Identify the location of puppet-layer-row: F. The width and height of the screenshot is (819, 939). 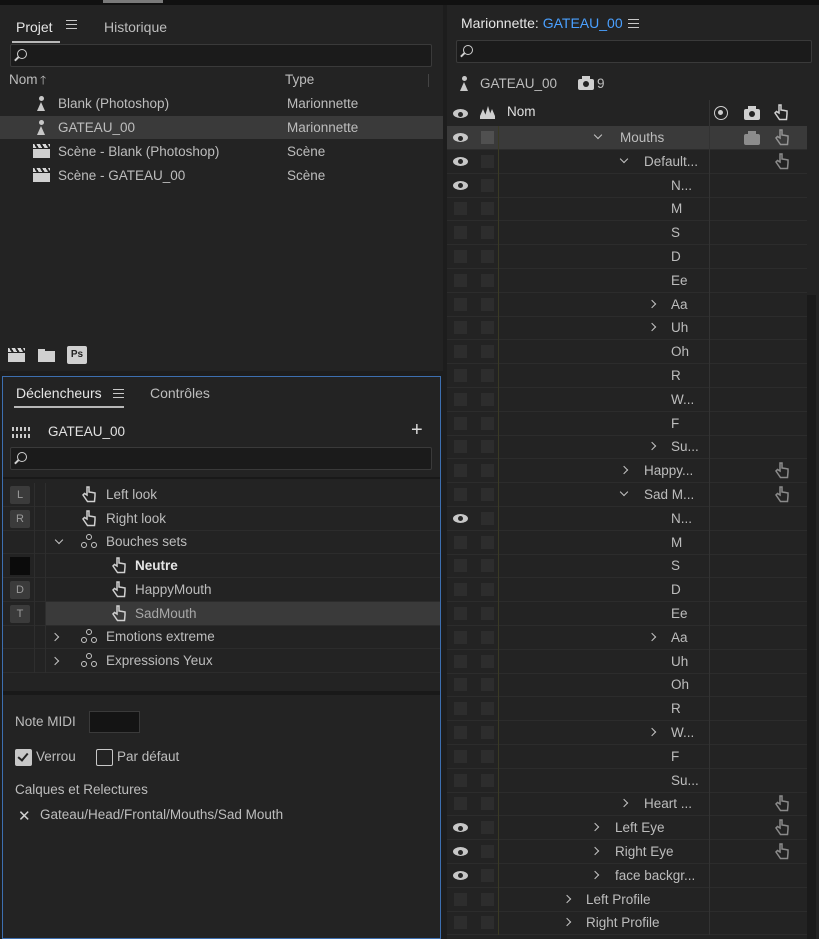
(627, 756).